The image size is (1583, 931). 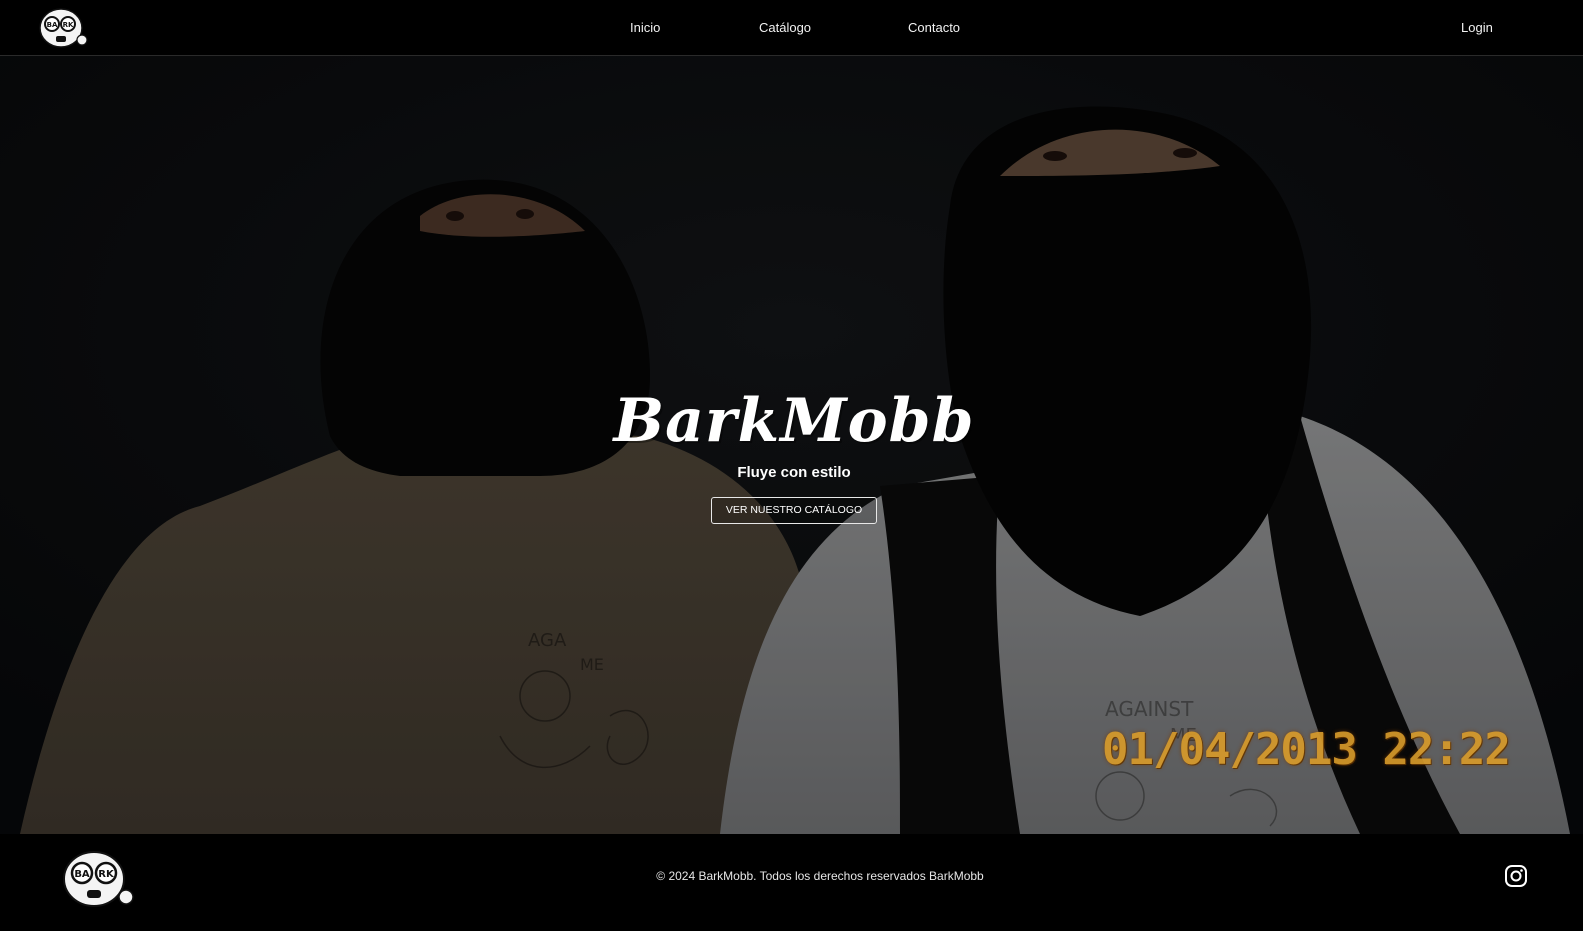 What do you see at coordinates (52, 25) in the screenshot?
I see `svg-text: BA` at bounding box center [52, 25].